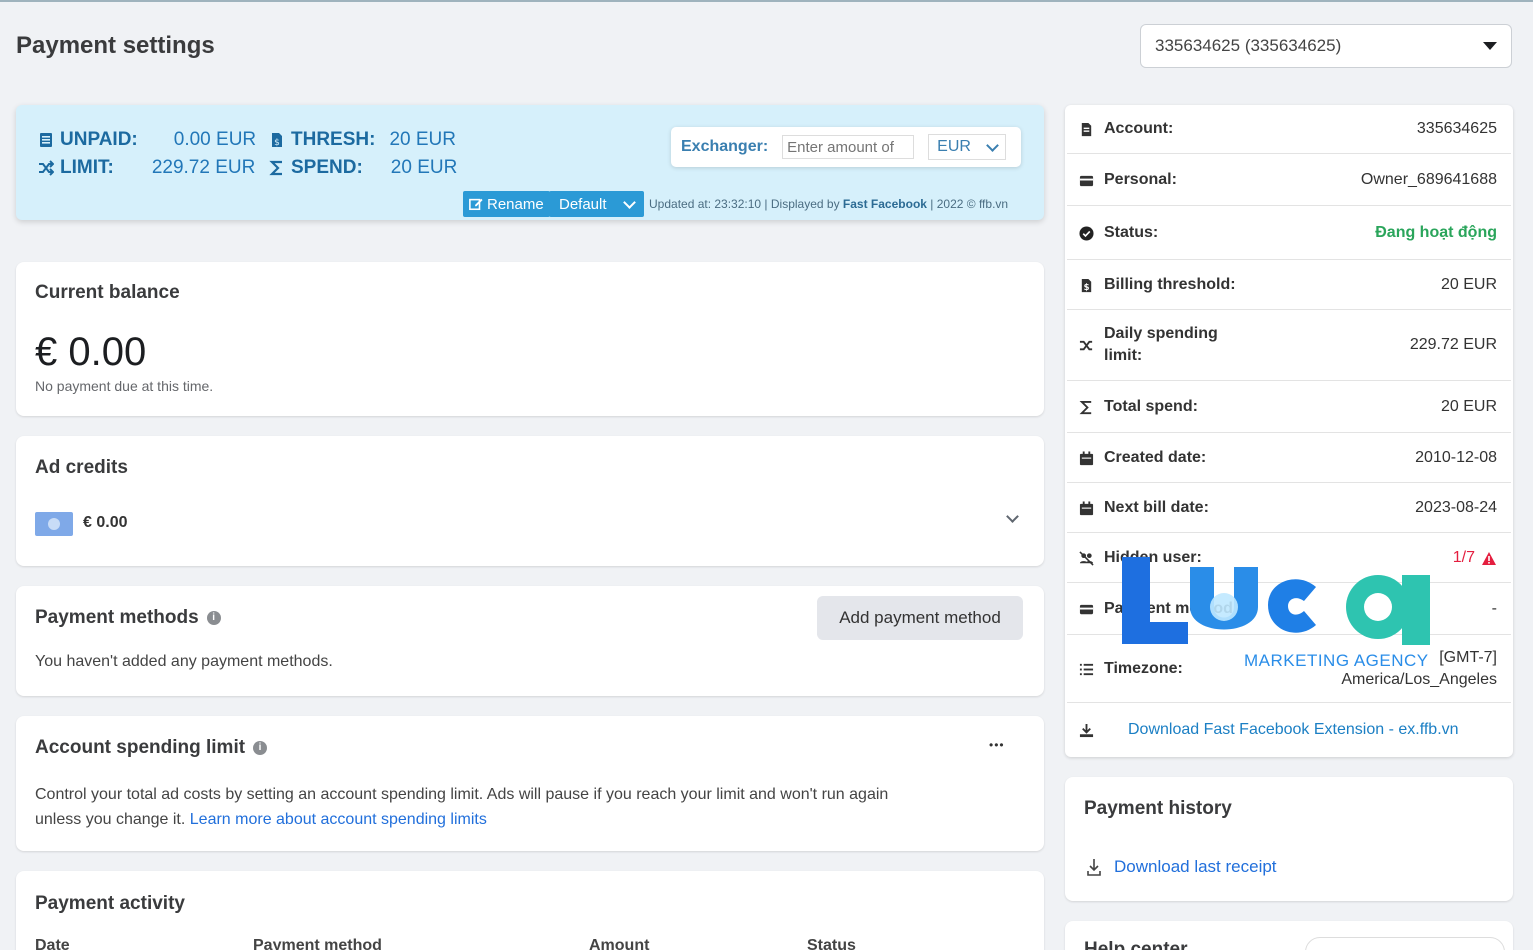 The height and width of the screenshot is (950, 1533). What do you see at coordinates (725, 146) in the screenshot?
I see `exchanger-label: Exchanger:` at bounding box center [725, 146].